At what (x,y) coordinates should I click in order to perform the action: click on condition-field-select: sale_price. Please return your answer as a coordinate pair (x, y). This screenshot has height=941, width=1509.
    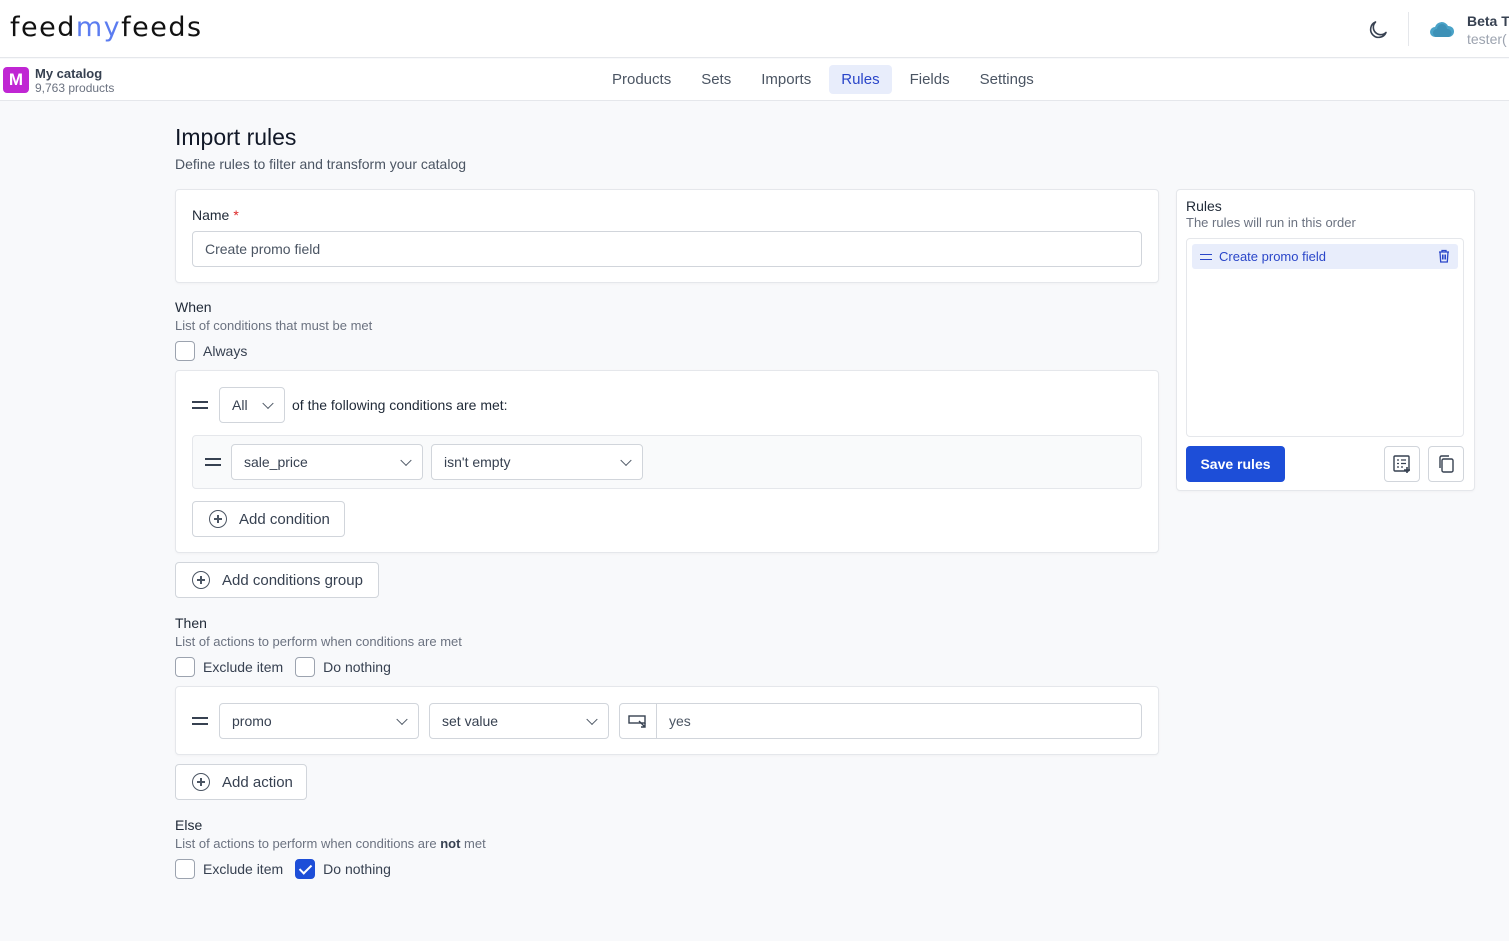
    Looking at the image, I should click on (327, 462).